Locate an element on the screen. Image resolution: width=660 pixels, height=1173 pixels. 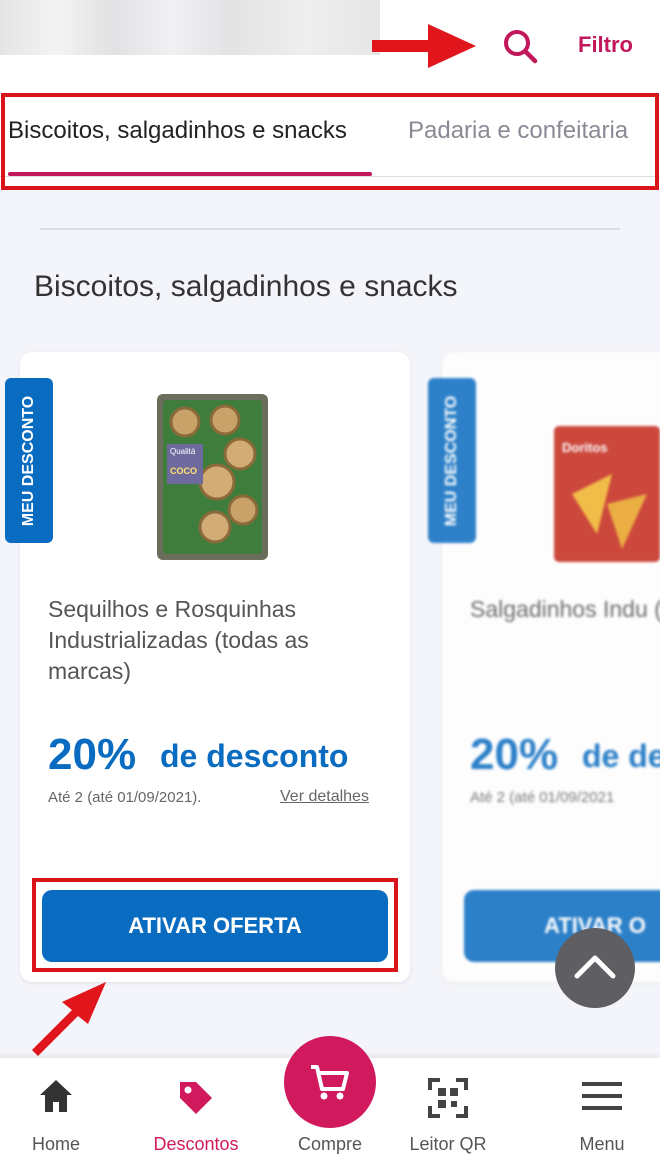
filter-button: Filtro is located at coordinates (605, 45).